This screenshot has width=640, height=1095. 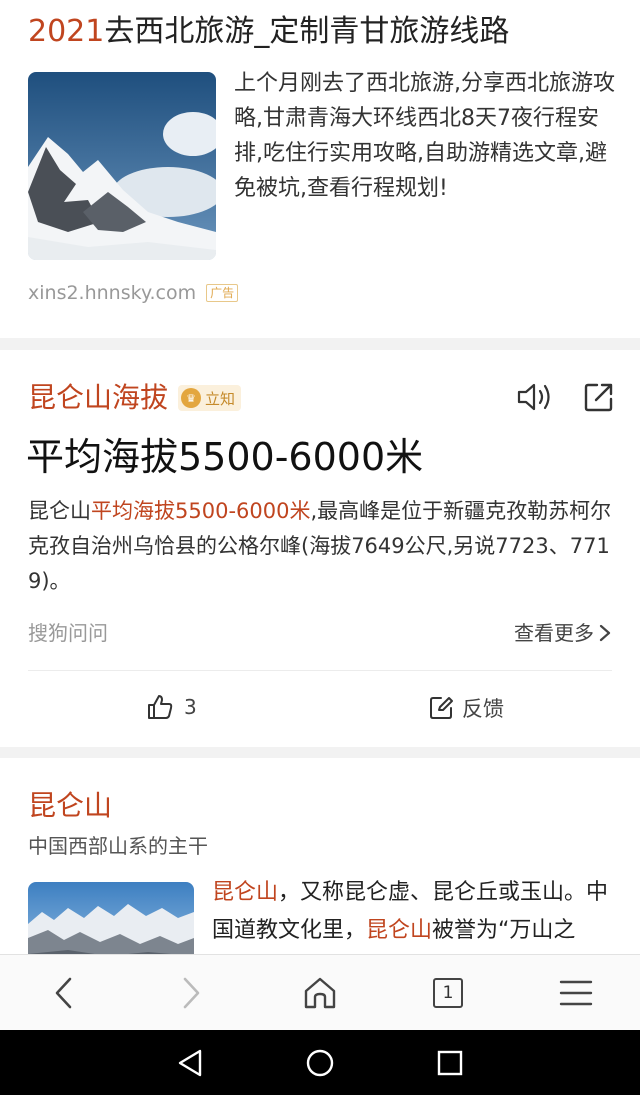 What do you see at coordinates (225, 457) in the screenshot?
I see `answer-headline: 平均海拔5500-6000米` at bounding box center [225, 457].